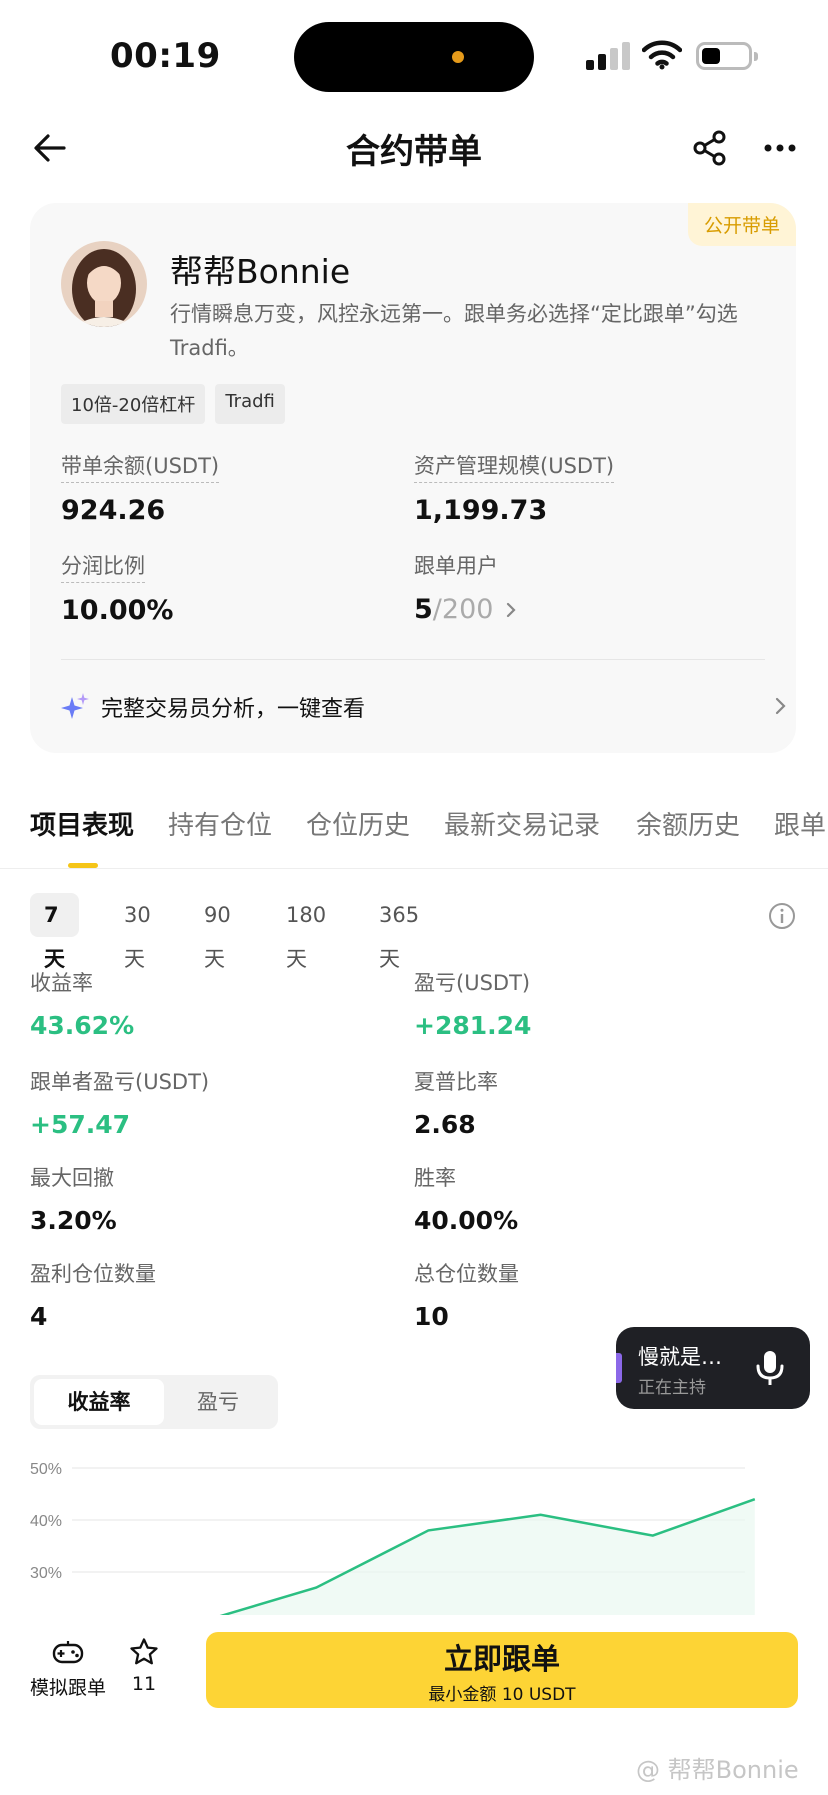  Describe the element at coordinates (780, 148) in the screenshot. I see `more-options-icon` at that location.